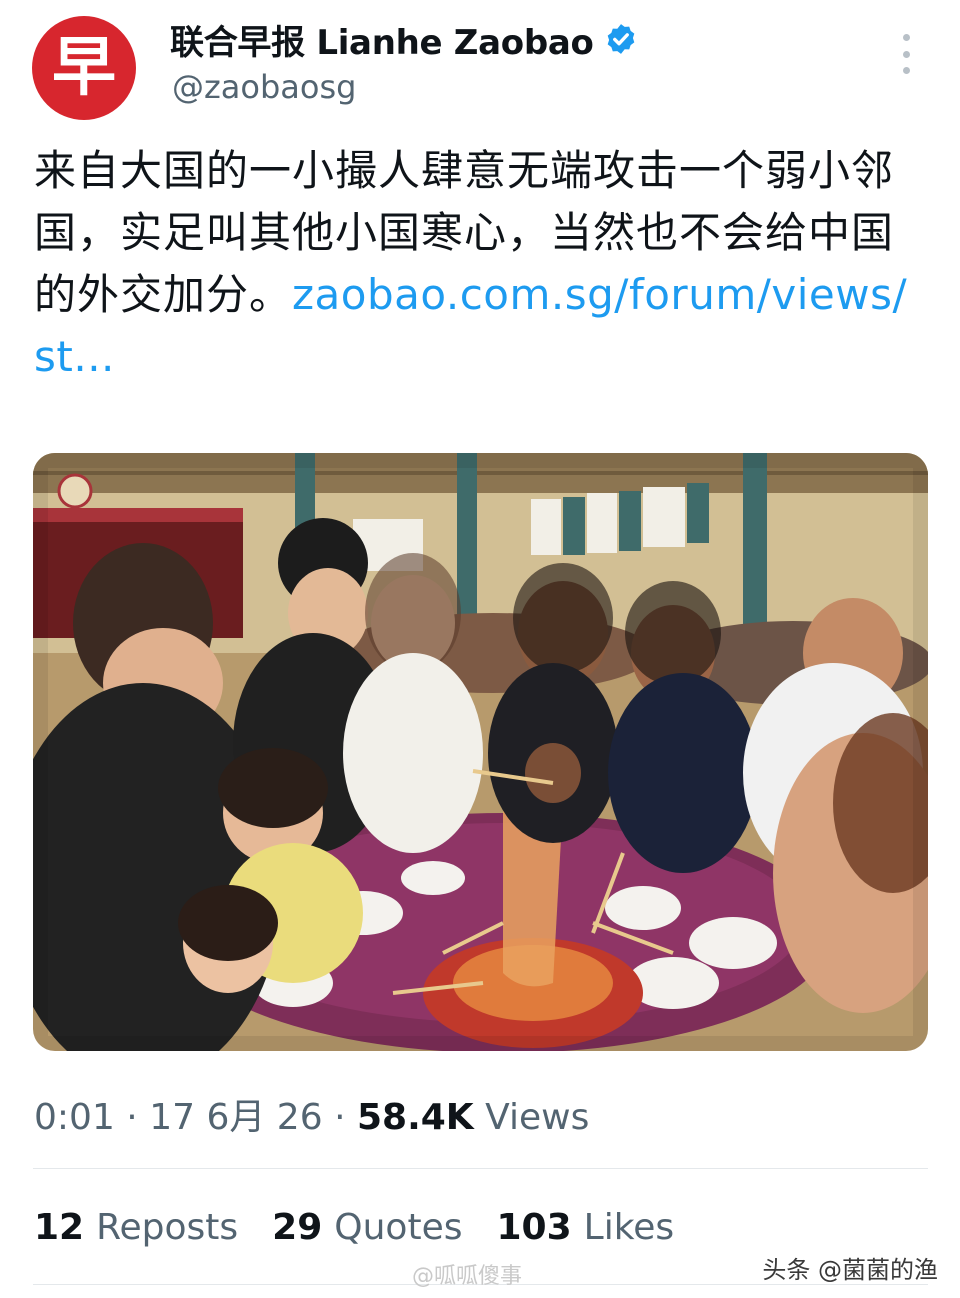 The width and height of the screenshot is (960, 1298). What do you see at coordinates (850, 1270) in the screenshot?
I see `toutiao-watermark: 头条 @菌菌的渔` at bounding box center [850, 1270].